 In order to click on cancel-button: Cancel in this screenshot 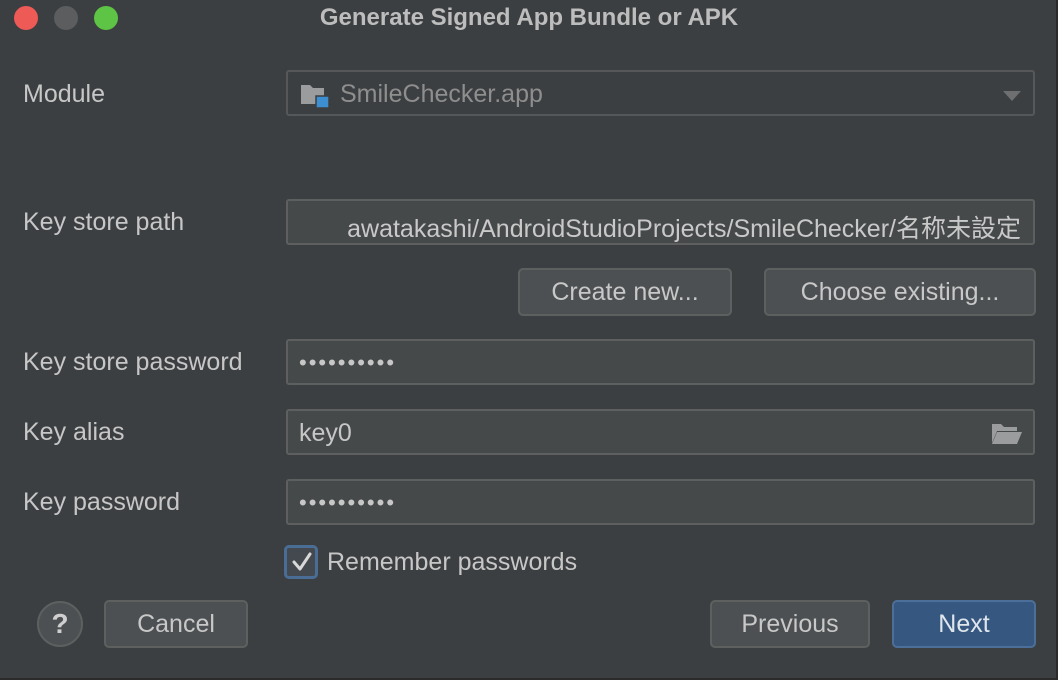, I will do `click(176, 624)`.